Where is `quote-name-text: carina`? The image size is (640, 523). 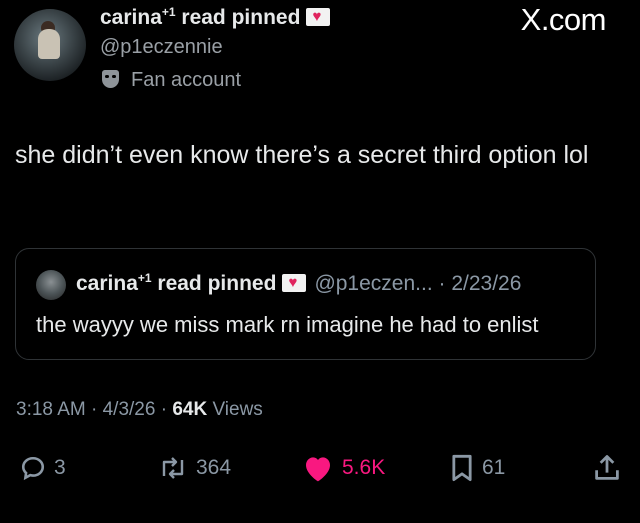 quote-name-text: carina is located at coordinates (107, 283).